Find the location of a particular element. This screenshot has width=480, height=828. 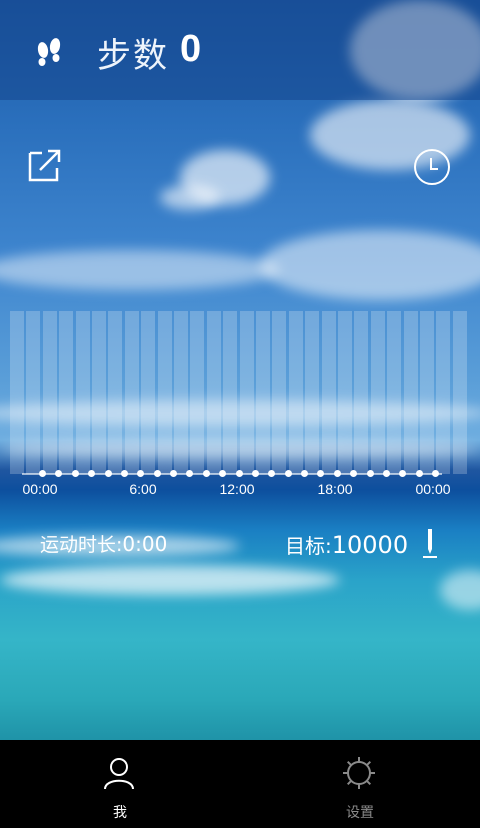

tab-me: 我 is located at coordinates (120, 784).